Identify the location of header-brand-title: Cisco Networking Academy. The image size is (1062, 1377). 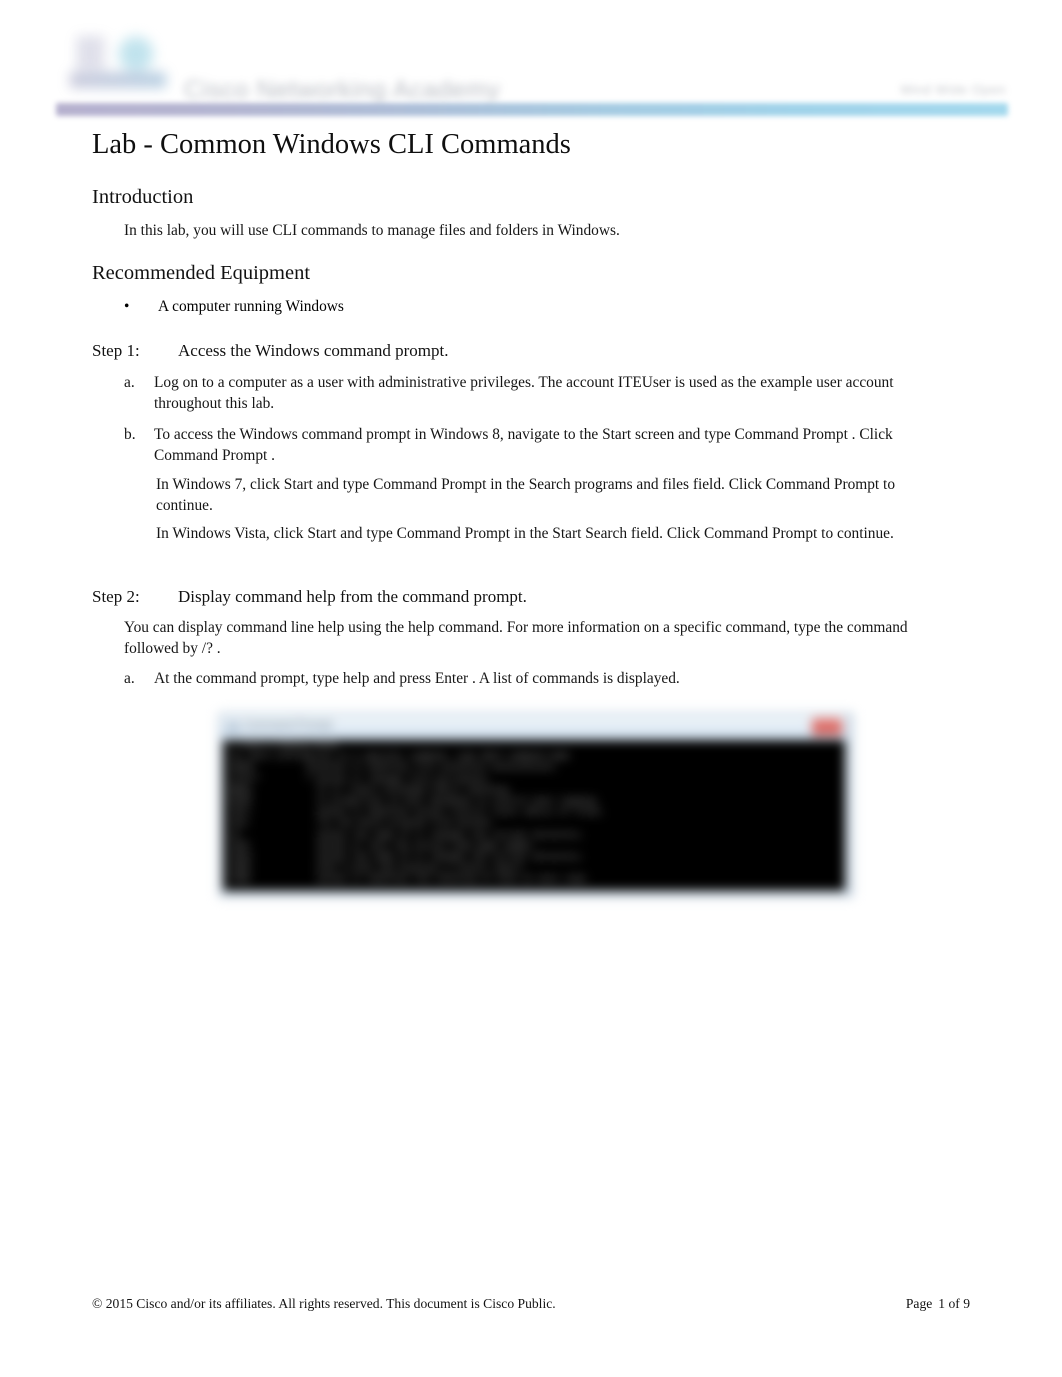
(342, 90).